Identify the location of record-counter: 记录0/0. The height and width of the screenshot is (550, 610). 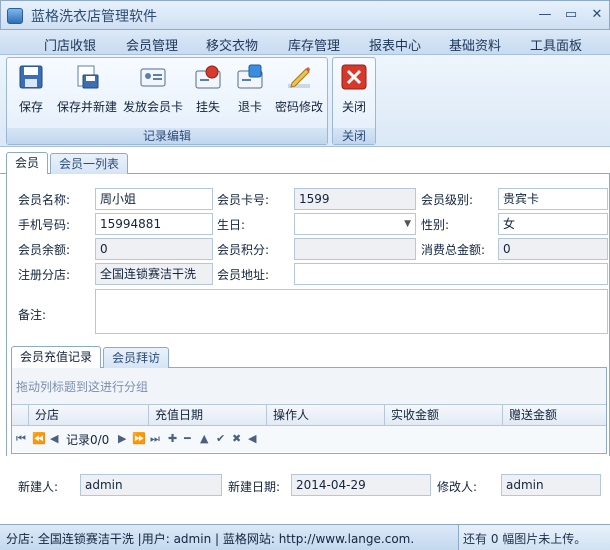
(88, 440).